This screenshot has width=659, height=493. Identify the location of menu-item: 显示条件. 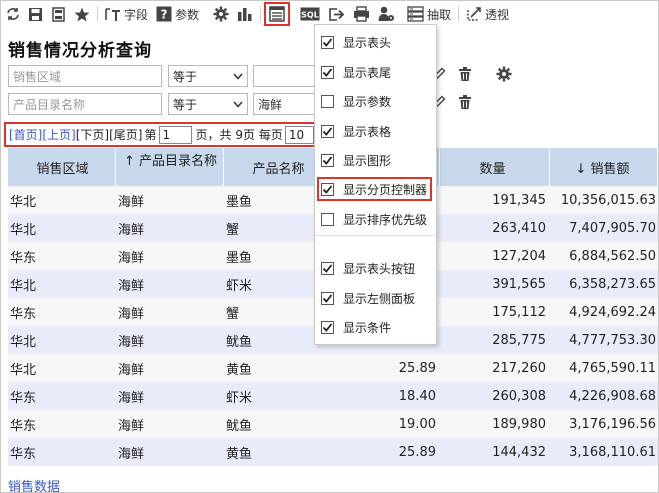
(376, 327).